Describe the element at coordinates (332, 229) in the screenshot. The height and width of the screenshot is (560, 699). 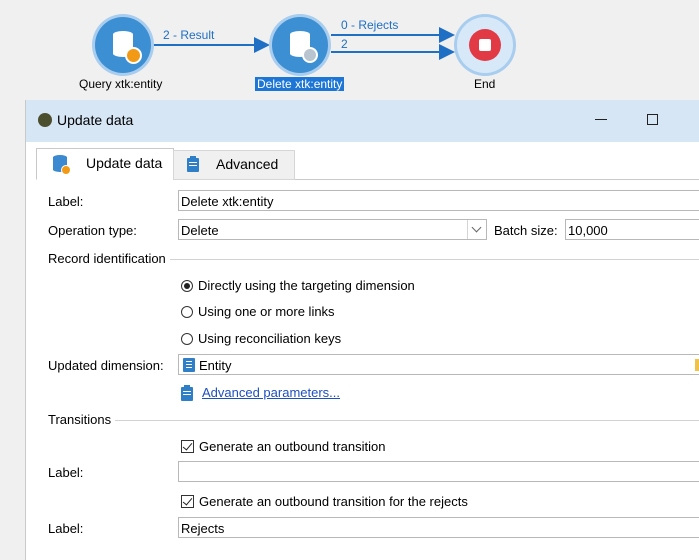
I see `operation-type-select: Delete` at that location.